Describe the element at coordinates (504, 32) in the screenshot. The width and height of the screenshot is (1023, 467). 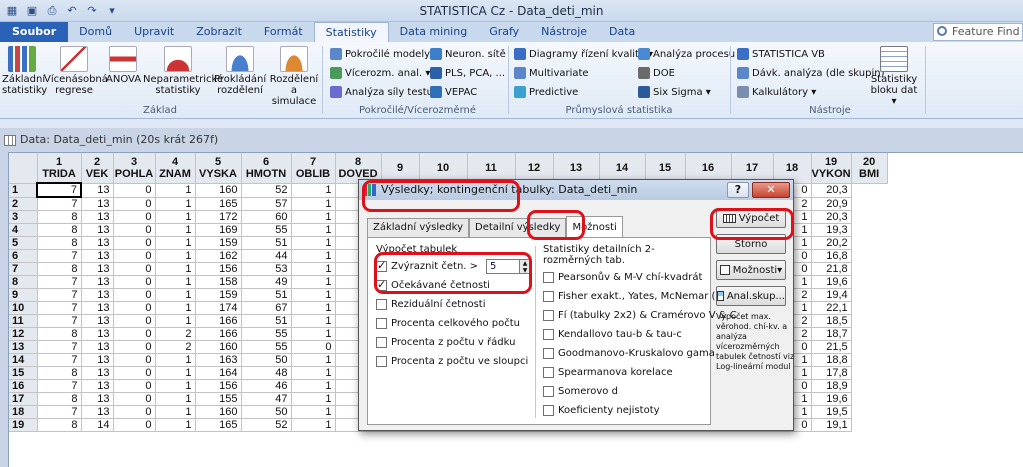
I see `tab-grafy: Grafy` at that location.